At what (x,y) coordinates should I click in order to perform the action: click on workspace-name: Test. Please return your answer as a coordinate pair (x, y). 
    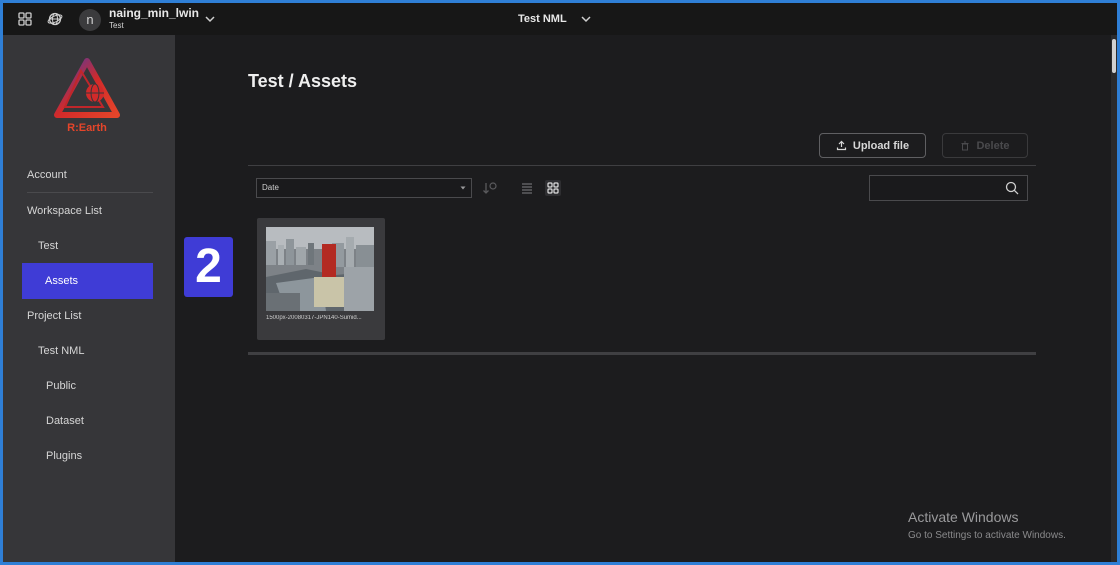
    Looking at the image, I should click on (116, 25).